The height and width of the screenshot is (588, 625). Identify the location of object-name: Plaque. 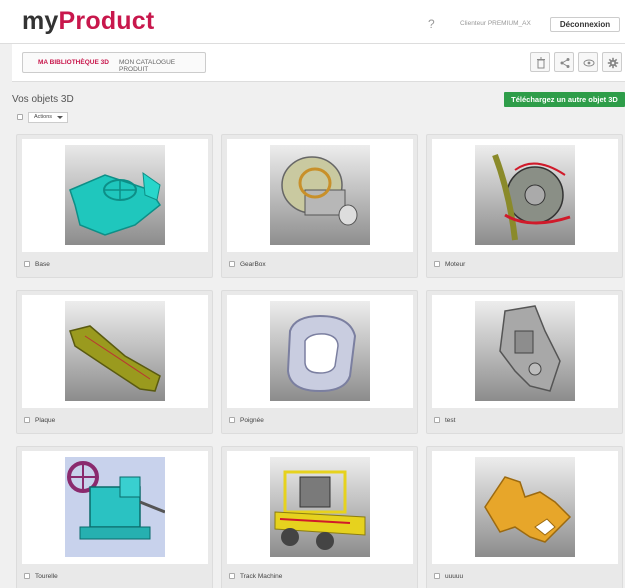
(45, 420).